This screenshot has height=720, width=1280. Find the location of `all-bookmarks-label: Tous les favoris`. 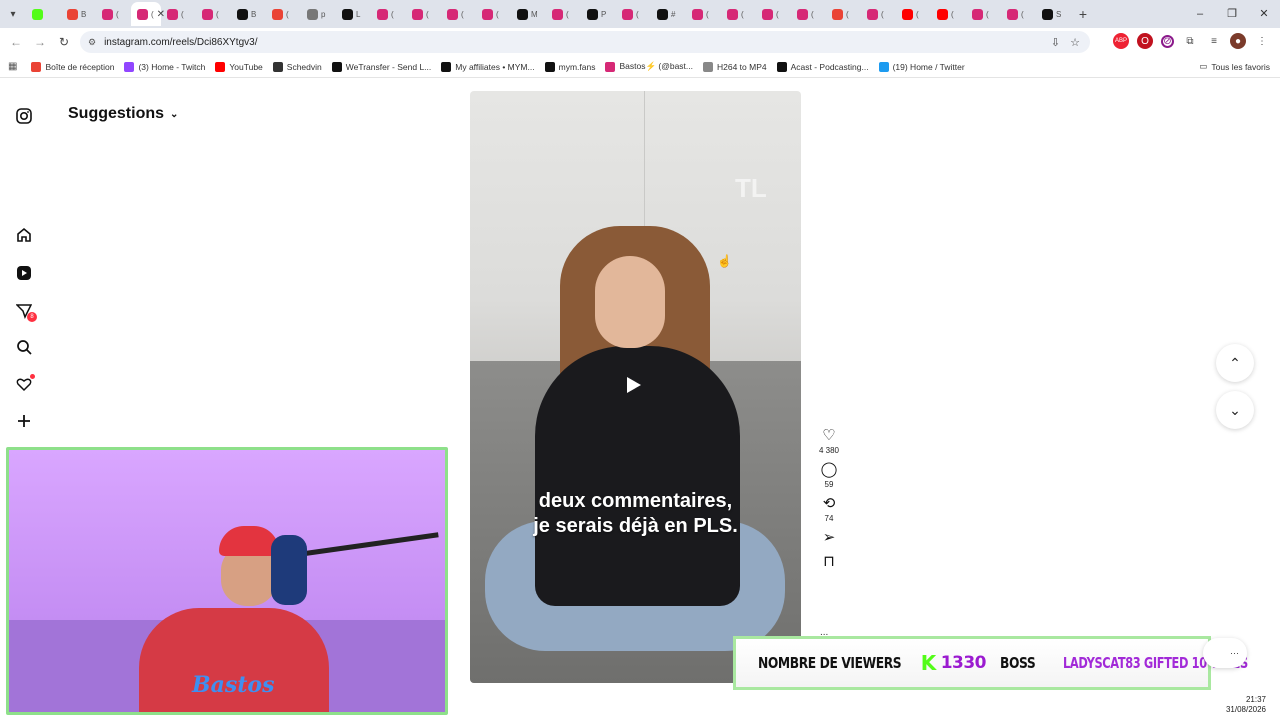

all-bookmarks-label: Tous les favoris is located at coordinates (1240, 67).